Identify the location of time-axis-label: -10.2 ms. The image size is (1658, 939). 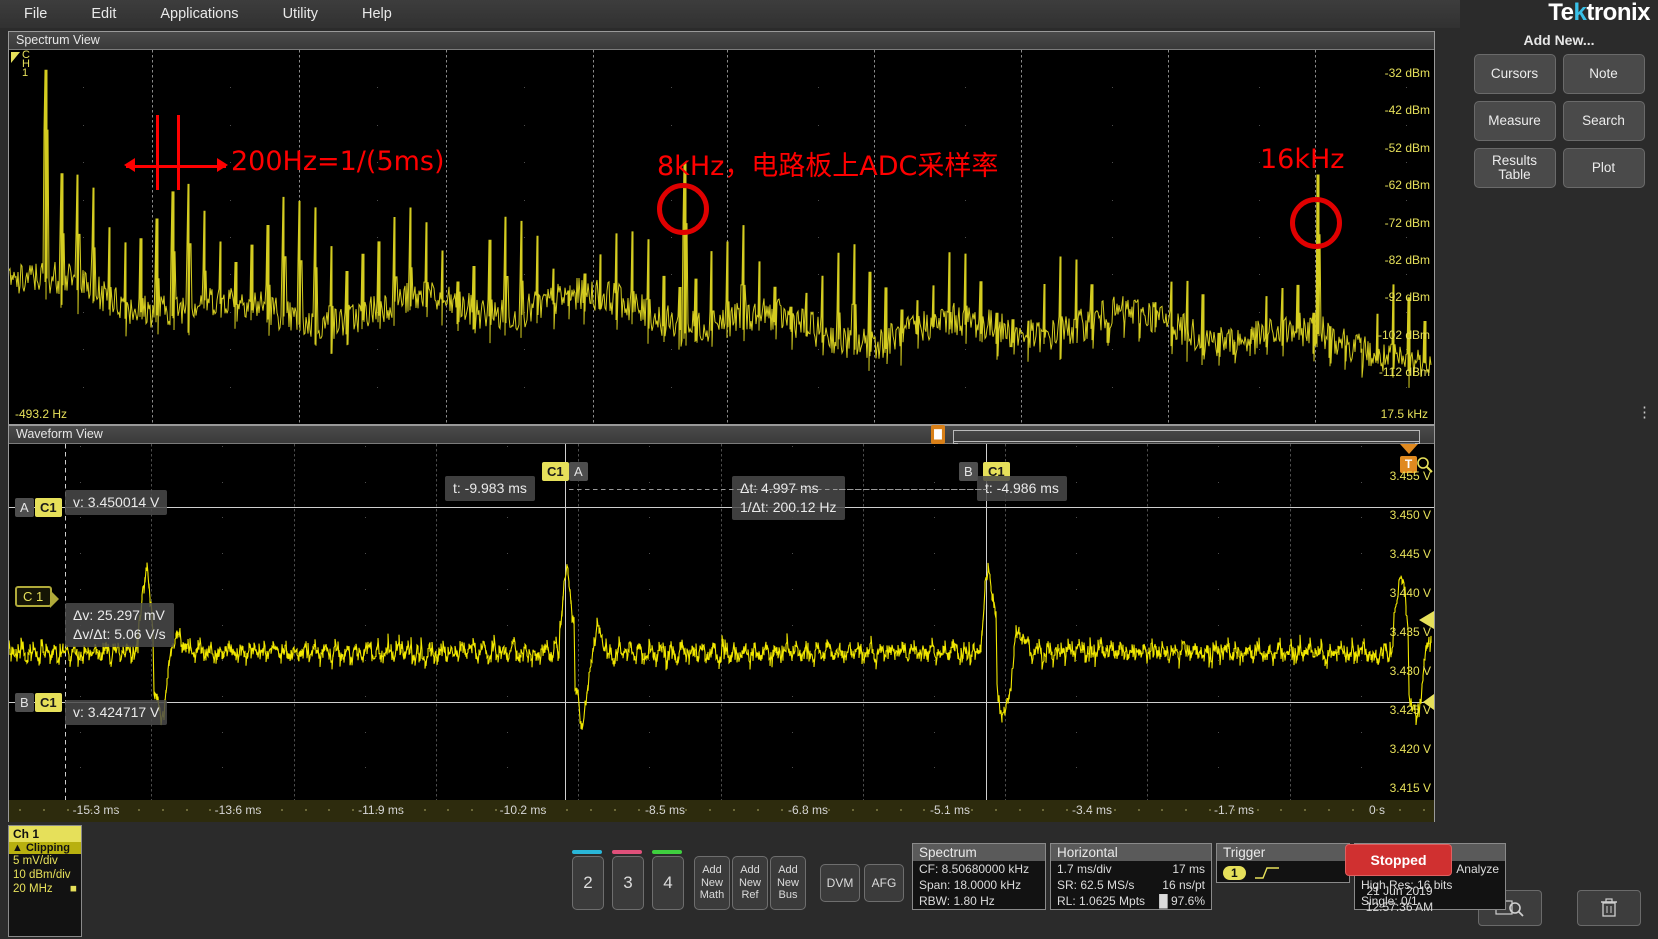
(523, 810).